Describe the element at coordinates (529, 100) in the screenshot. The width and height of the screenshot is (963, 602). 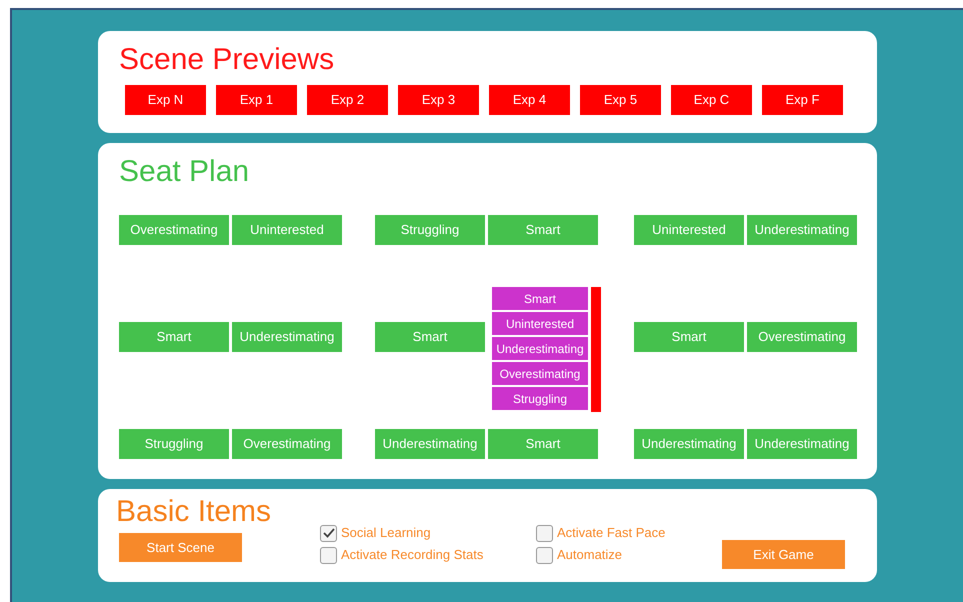
I see `scene-button: Exp 4` at that location.